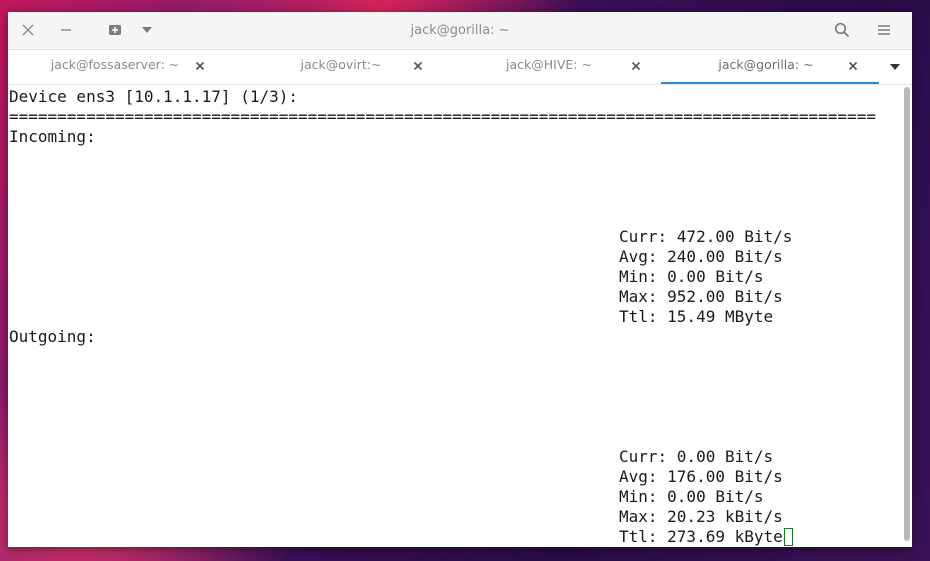  What do you see at coordinates (701, 476) in the screenshot?
I see `outgoing-avg: Avg: 176.00 Bit/s` at bounding box center [701, 476].